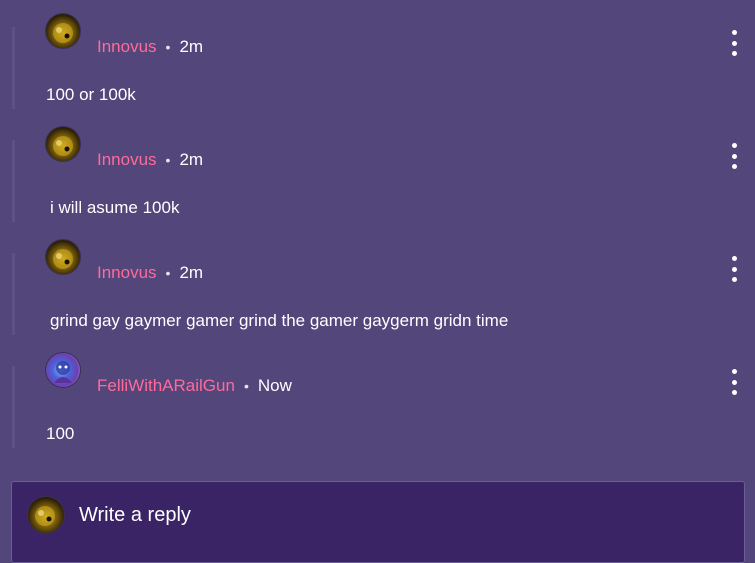  What do you see at coordinates (91, 94) in the screenshot?
I see `comment-text: 100 or 100k` at bounding box center [91, 94].